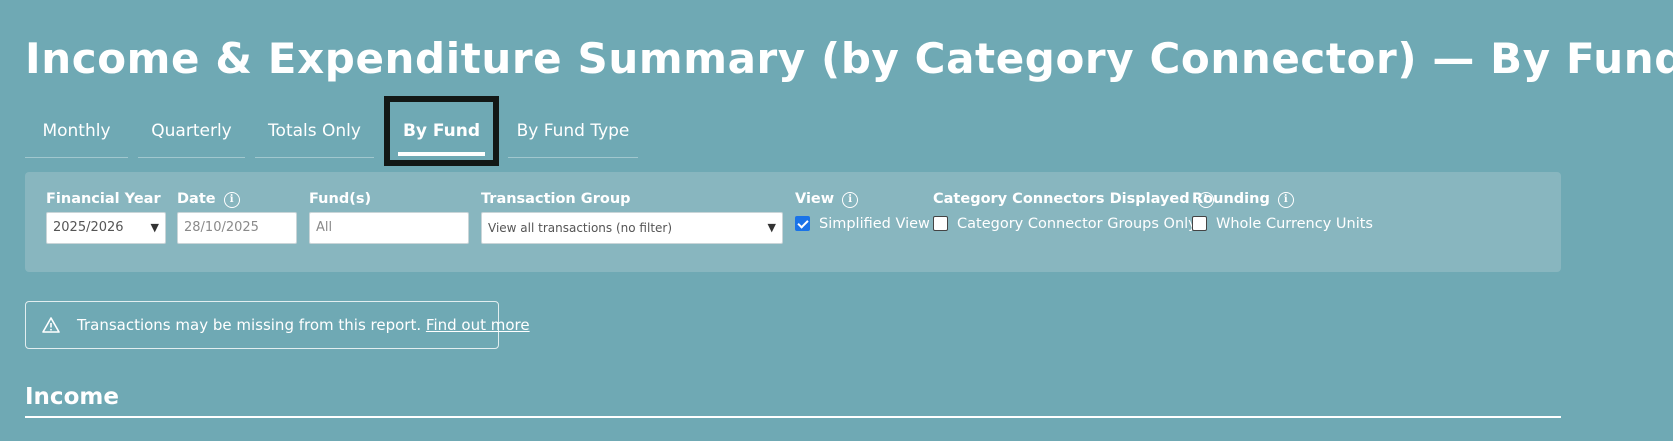 This screenshot has width=1673, height=441. What do you see at coordinates (793, 401) in the screenshot?
I see `income-heading: Income` at bounding box center [793, 401].